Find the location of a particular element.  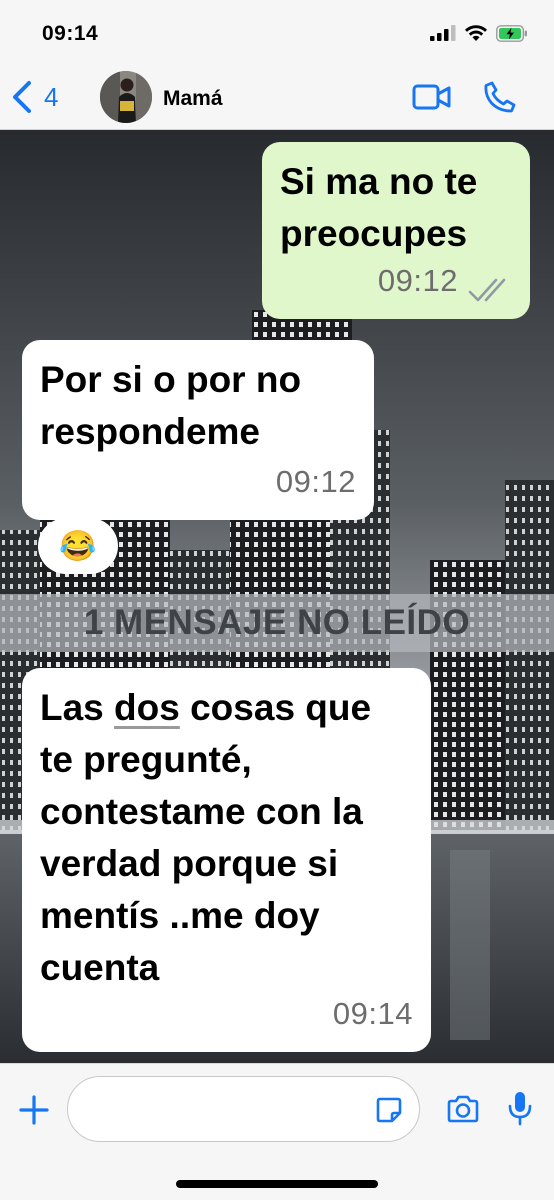

reaction-emoji: 😂 is located at coordinates (78, 546).